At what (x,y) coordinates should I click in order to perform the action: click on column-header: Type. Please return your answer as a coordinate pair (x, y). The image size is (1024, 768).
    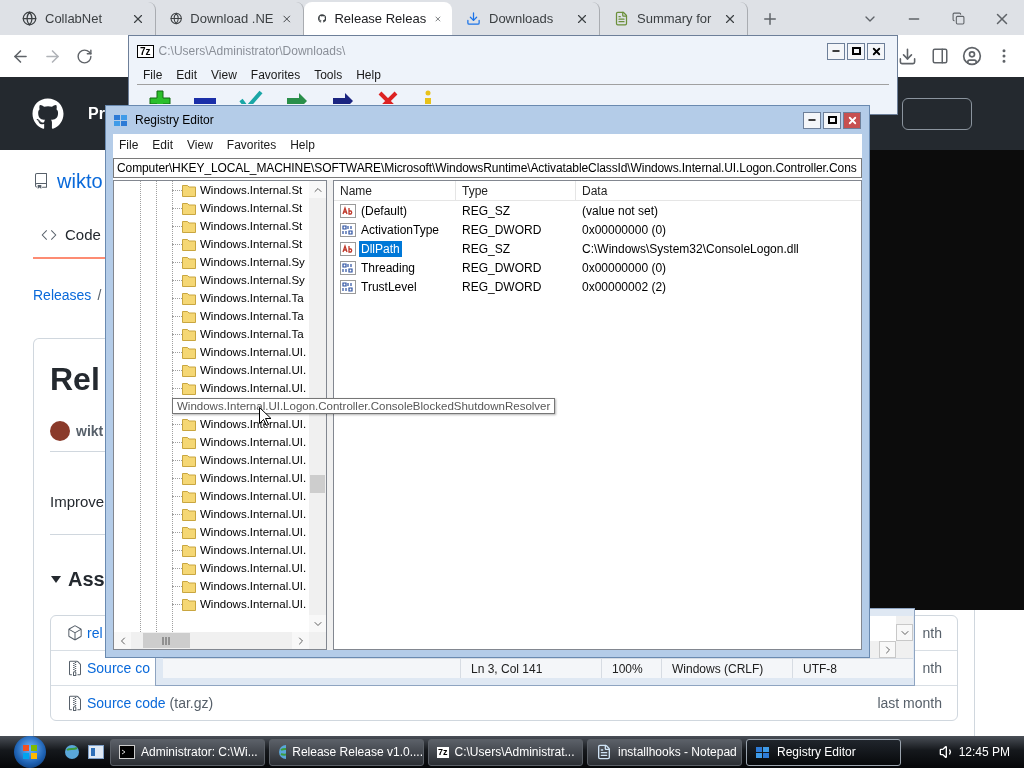
    Looking at the image, I should click on (516, 190).